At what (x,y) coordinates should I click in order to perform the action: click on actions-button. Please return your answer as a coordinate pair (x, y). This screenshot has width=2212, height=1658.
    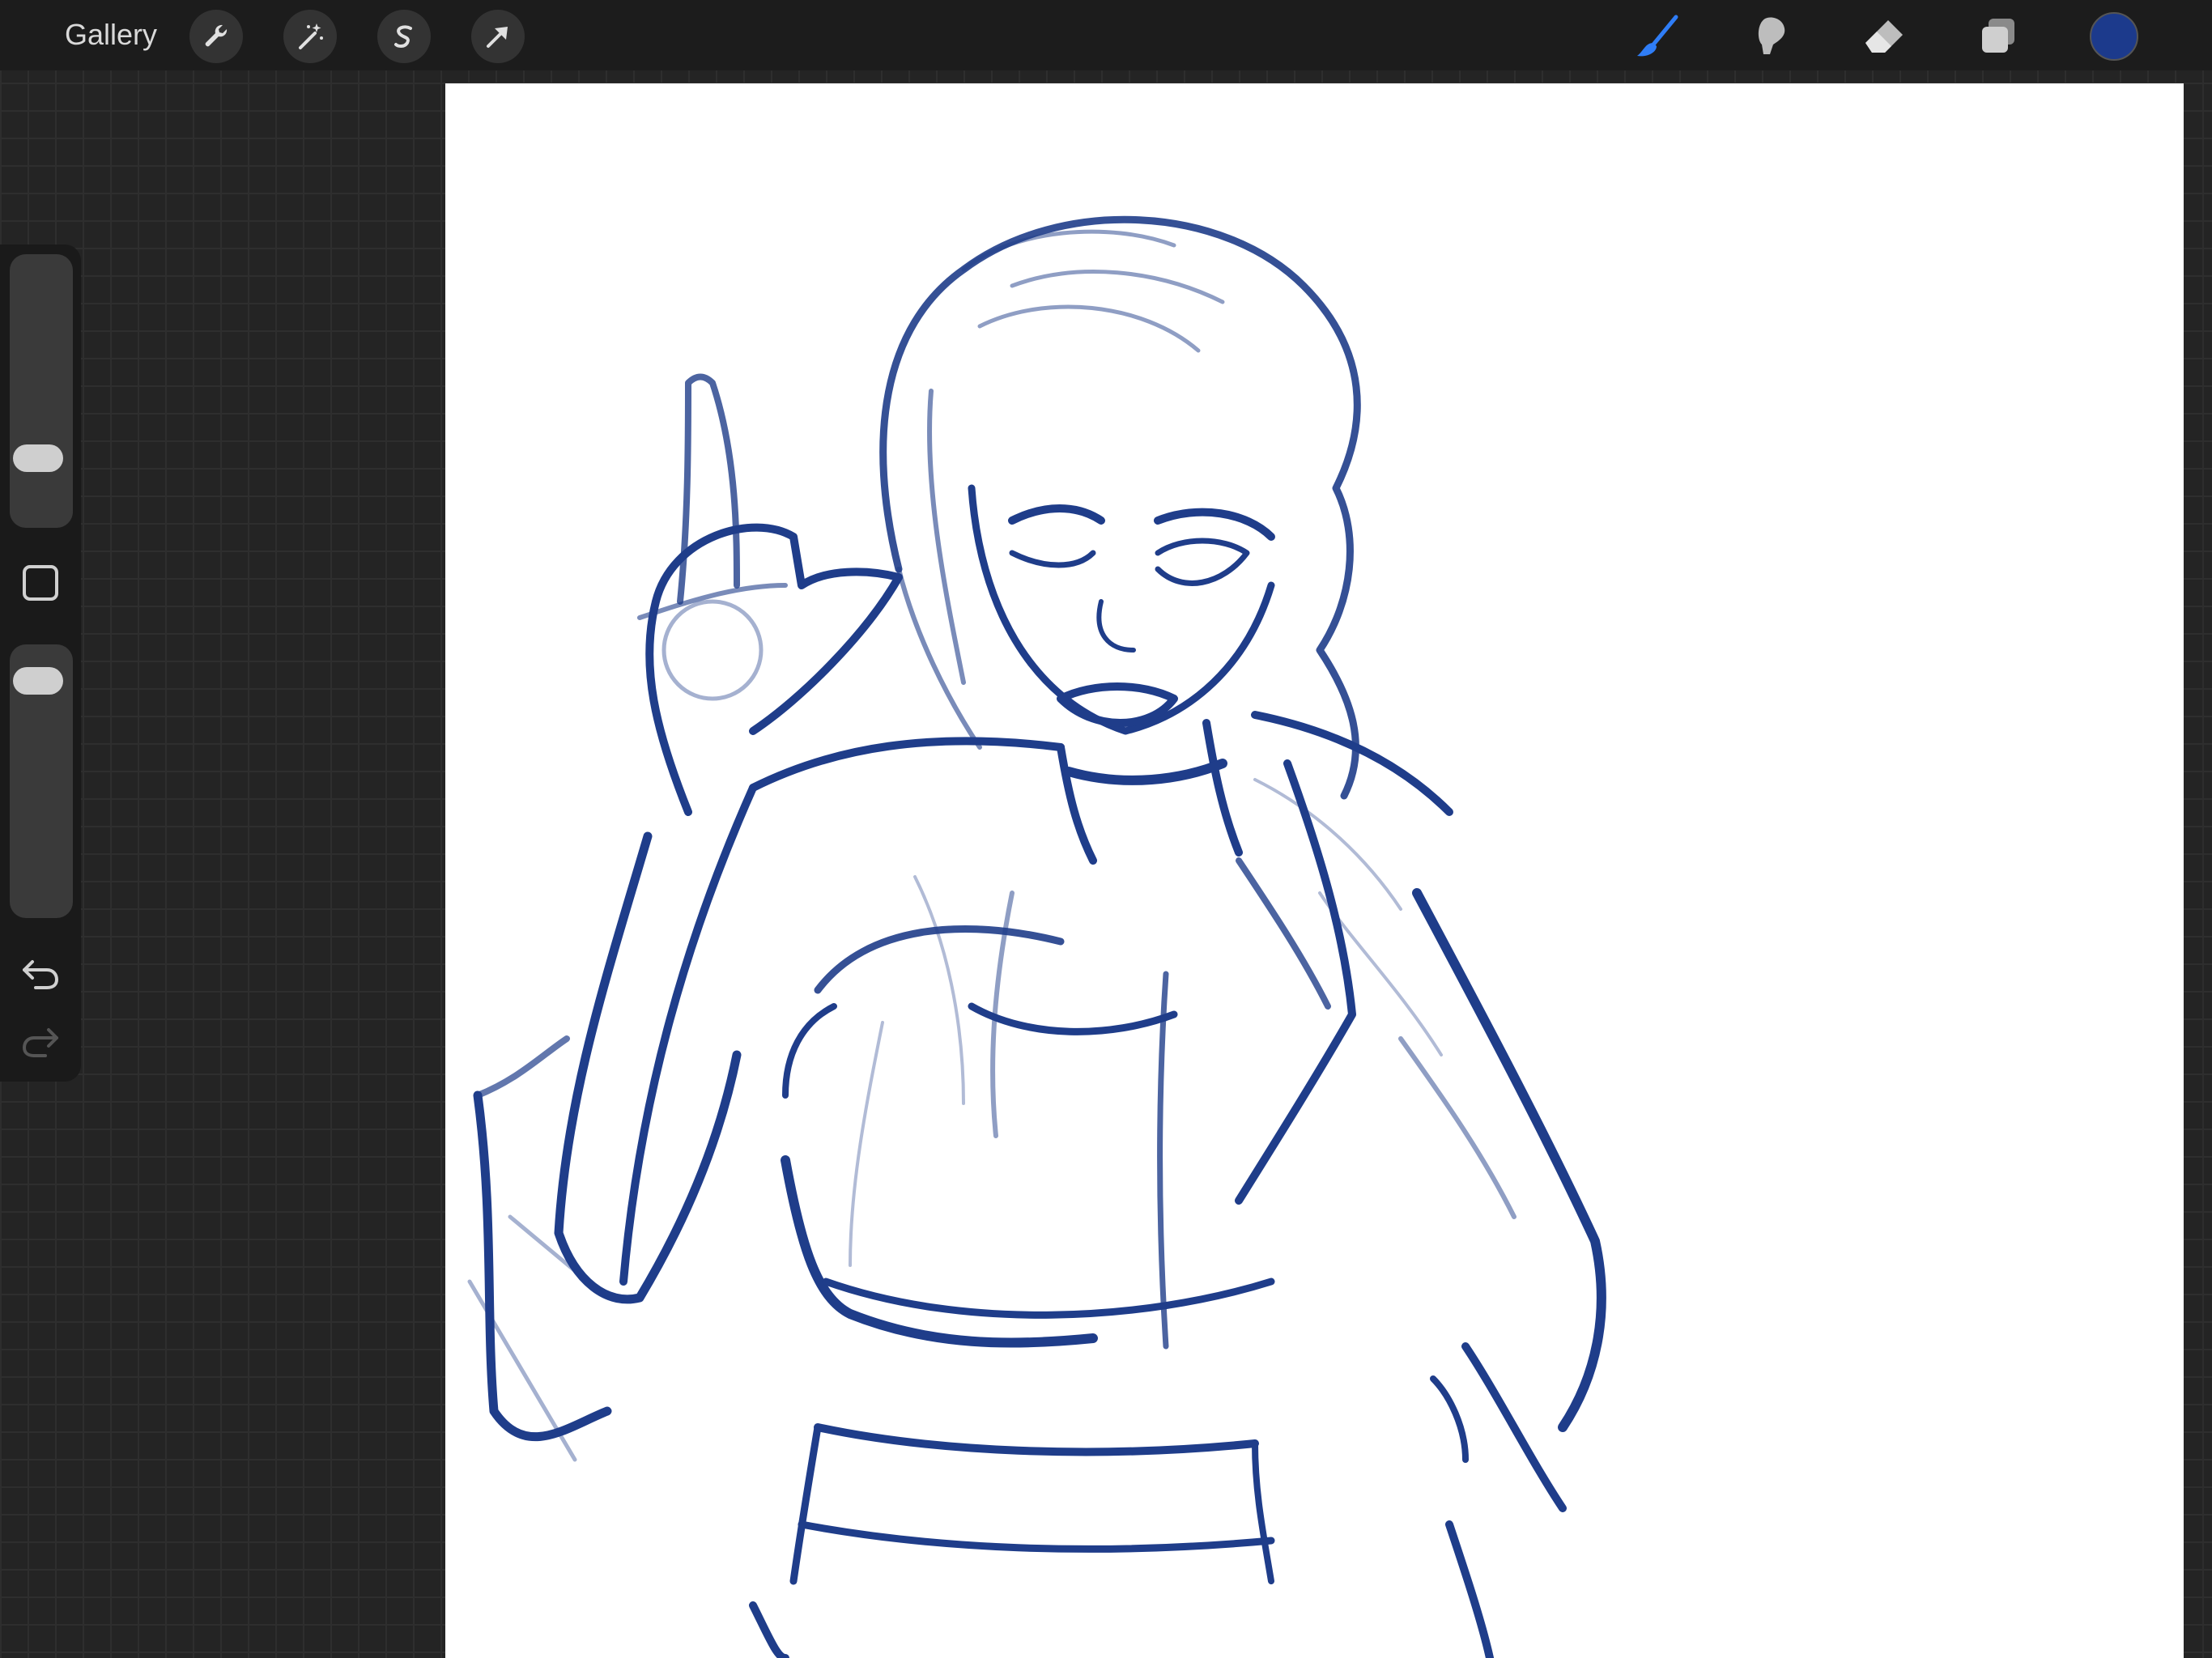
    Looking at the image, I should click on (216, 36).